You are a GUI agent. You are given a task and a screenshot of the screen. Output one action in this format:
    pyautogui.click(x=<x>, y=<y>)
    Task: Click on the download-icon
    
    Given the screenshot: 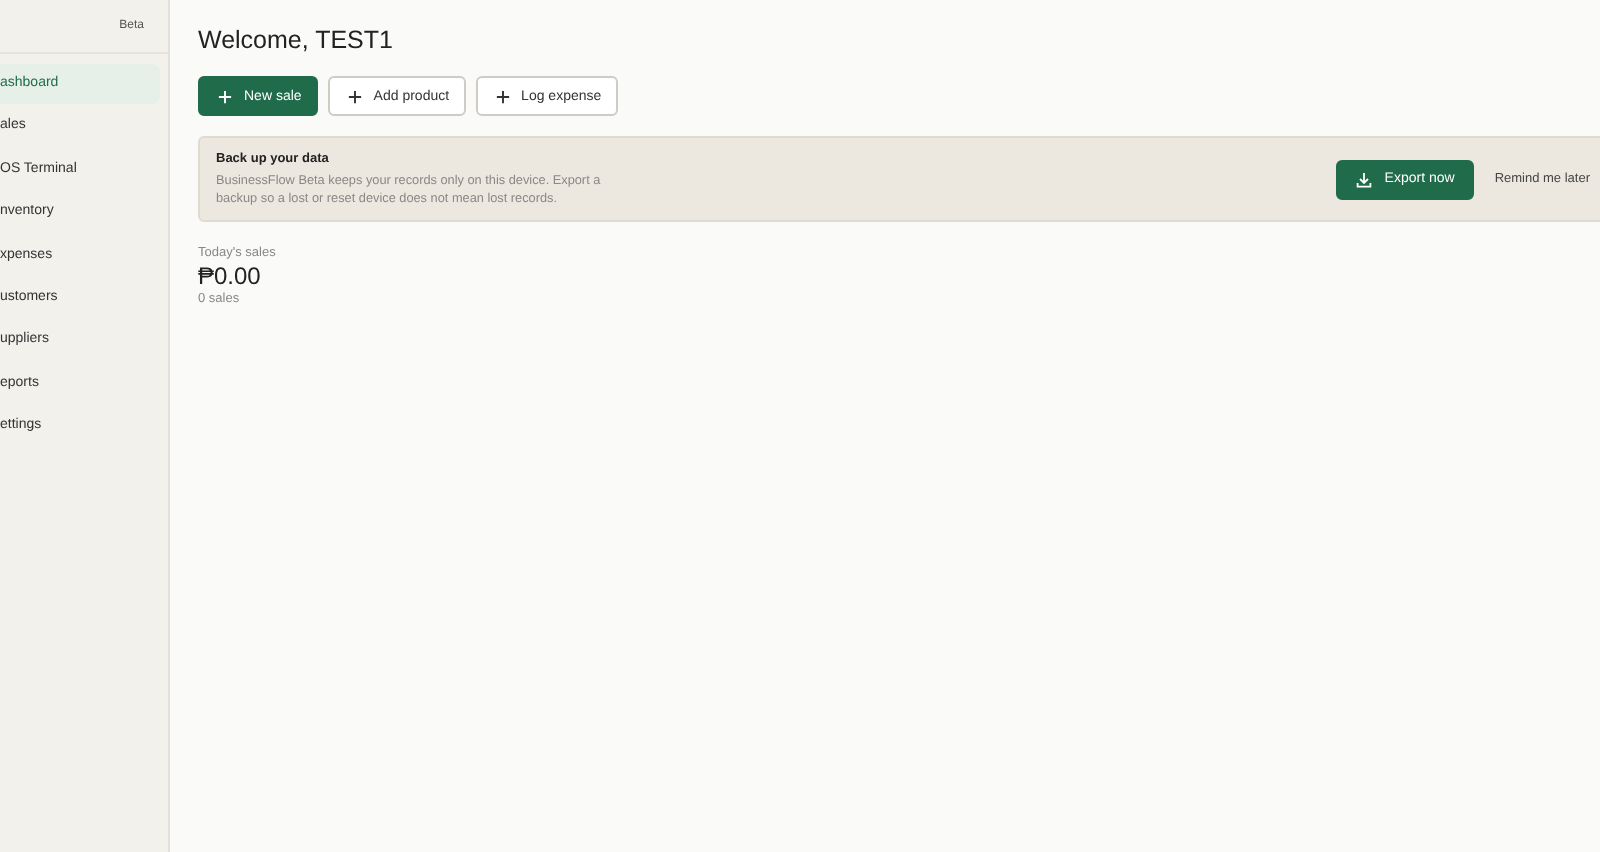 What is the action you would take?
    pyautogui.click(x=1364, y=179)
    